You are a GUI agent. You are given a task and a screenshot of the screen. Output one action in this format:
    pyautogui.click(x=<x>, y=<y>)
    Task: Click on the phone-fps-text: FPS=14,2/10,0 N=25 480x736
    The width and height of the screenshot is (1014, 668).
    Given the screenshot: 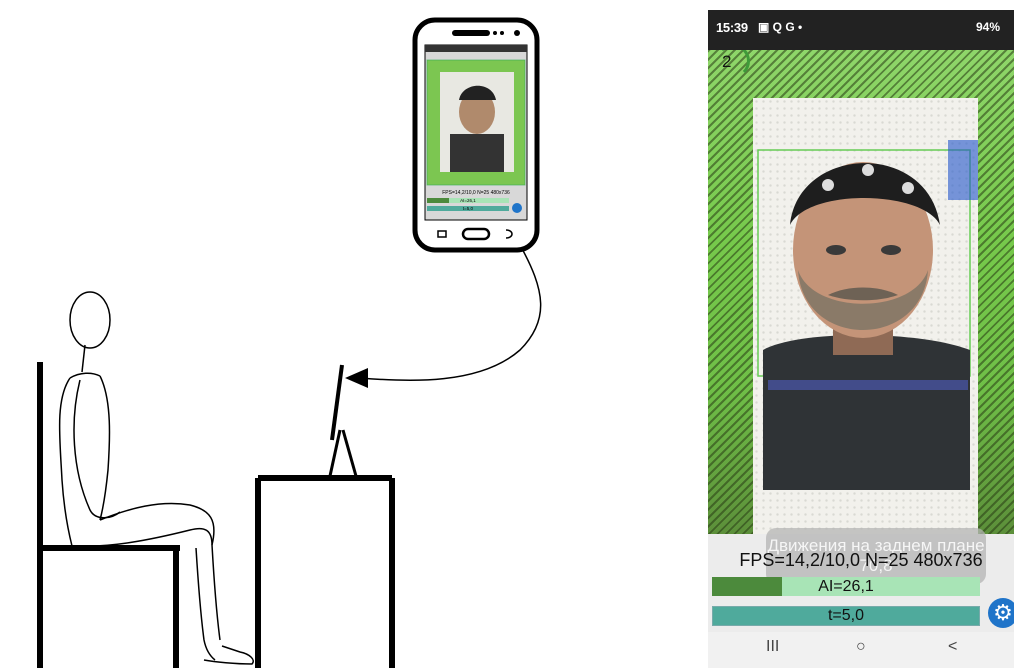 What is the action you would take?
    pyautogui.click(x=476, y=193)
    